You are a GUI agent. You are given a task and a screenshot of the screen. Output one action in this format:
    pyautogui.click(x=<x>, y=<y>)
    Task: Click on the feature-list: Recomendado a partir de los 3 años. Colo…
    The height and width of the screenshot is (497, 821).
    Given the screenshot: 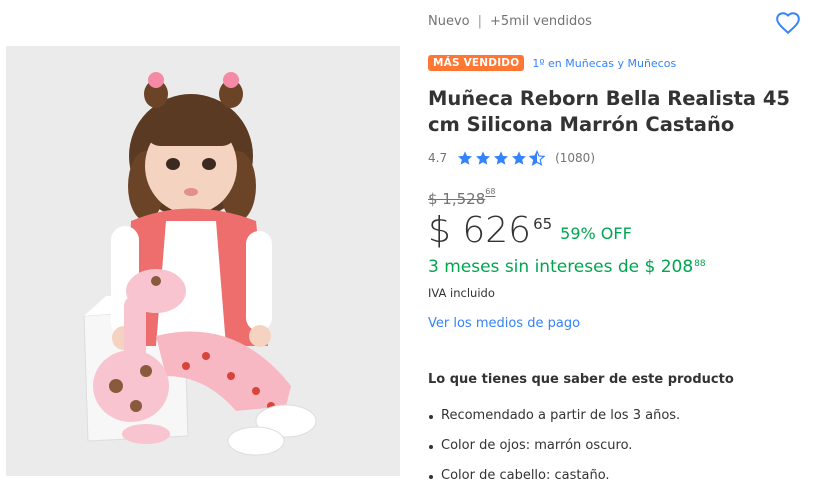 What is the action you would take?
    pyautogui.click(x=554, y=452)
    